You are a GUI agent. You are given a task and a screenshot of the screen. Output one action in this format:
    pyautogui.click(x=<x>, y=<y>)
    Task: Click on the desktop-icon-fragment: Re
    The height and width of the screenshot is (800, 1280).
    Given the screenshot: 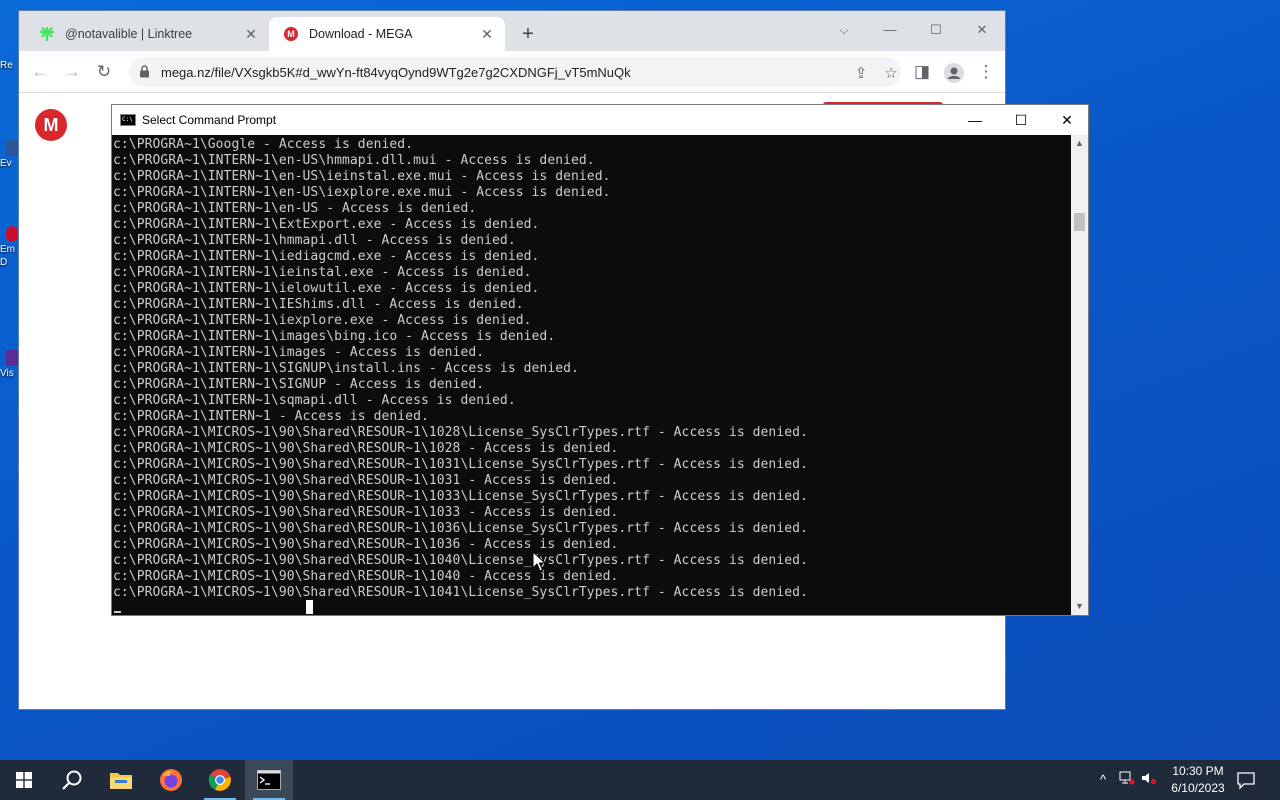 What is the action you would take?
    pyautogui.click(x=9, y=64)
    